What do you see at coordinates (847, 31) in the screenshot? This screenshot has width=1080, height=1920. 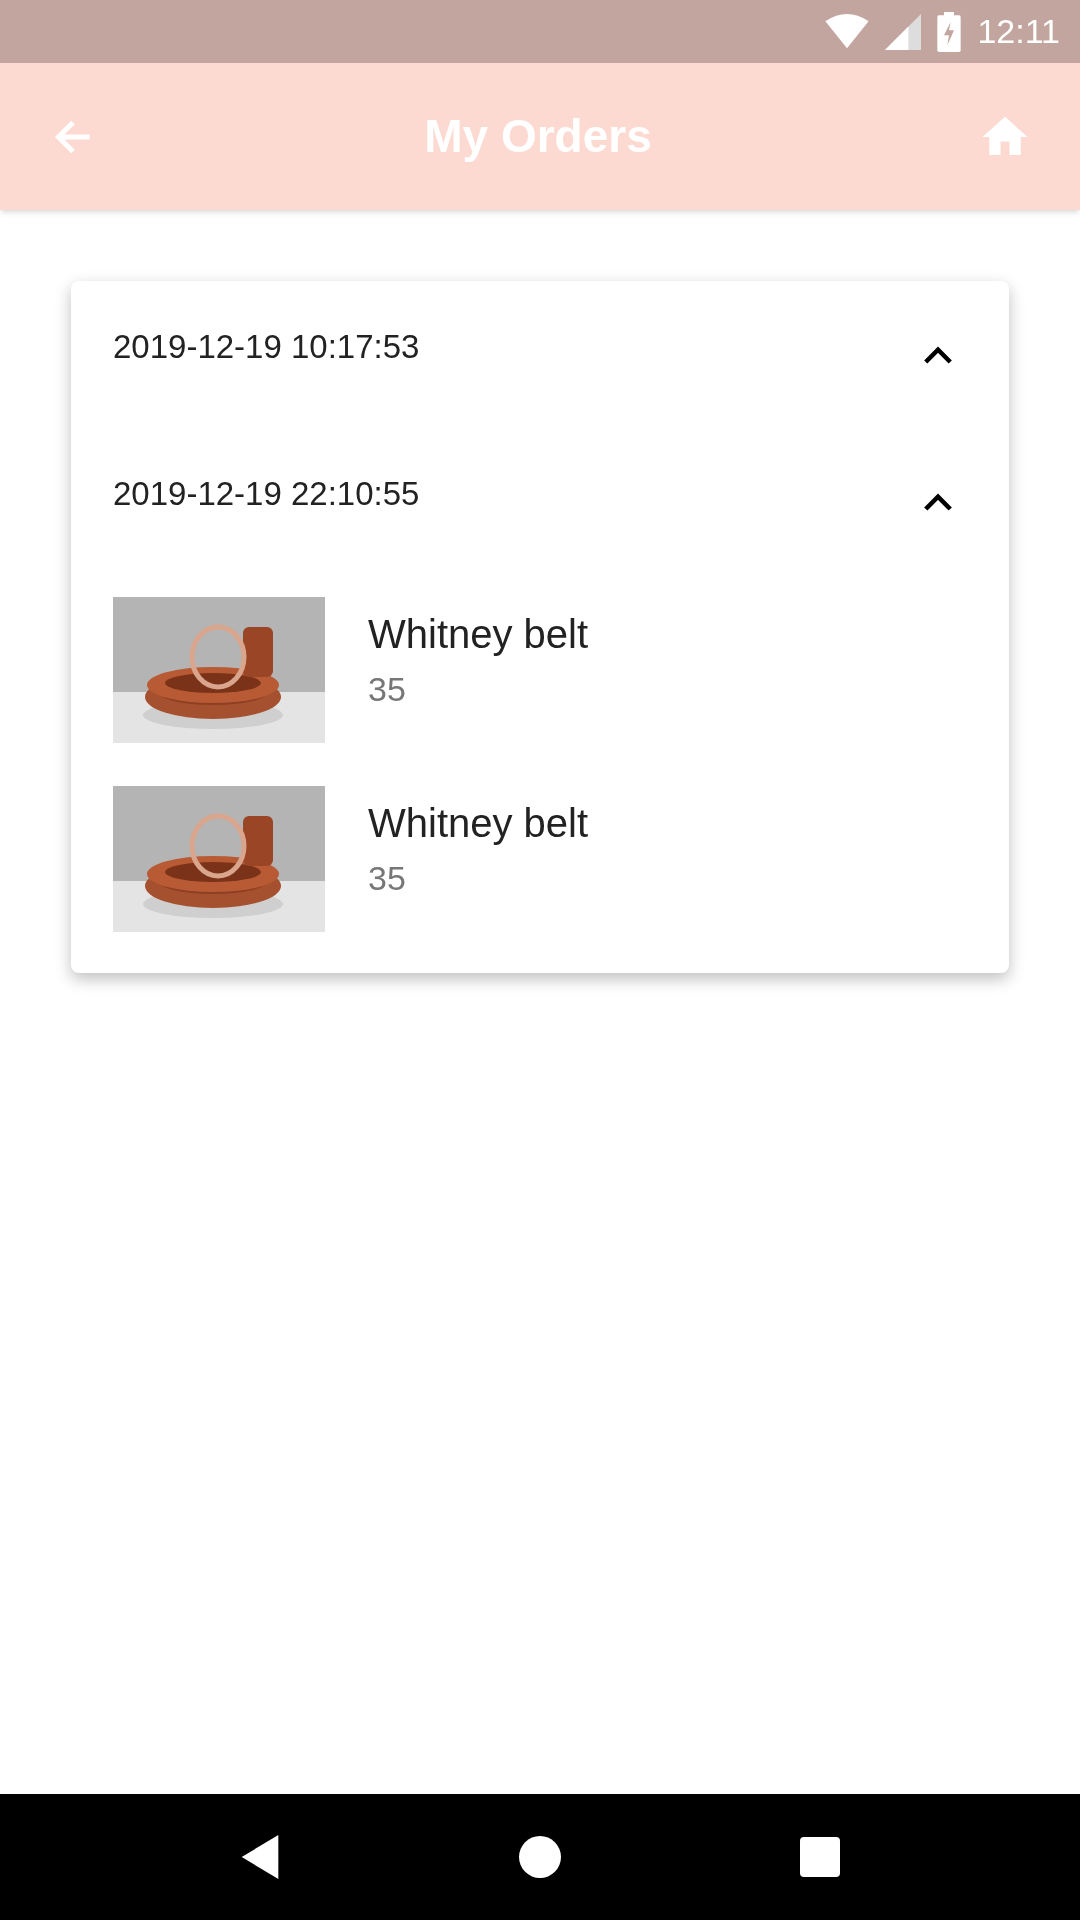 I see `wifi-icon` at bounding box center [847, 31].